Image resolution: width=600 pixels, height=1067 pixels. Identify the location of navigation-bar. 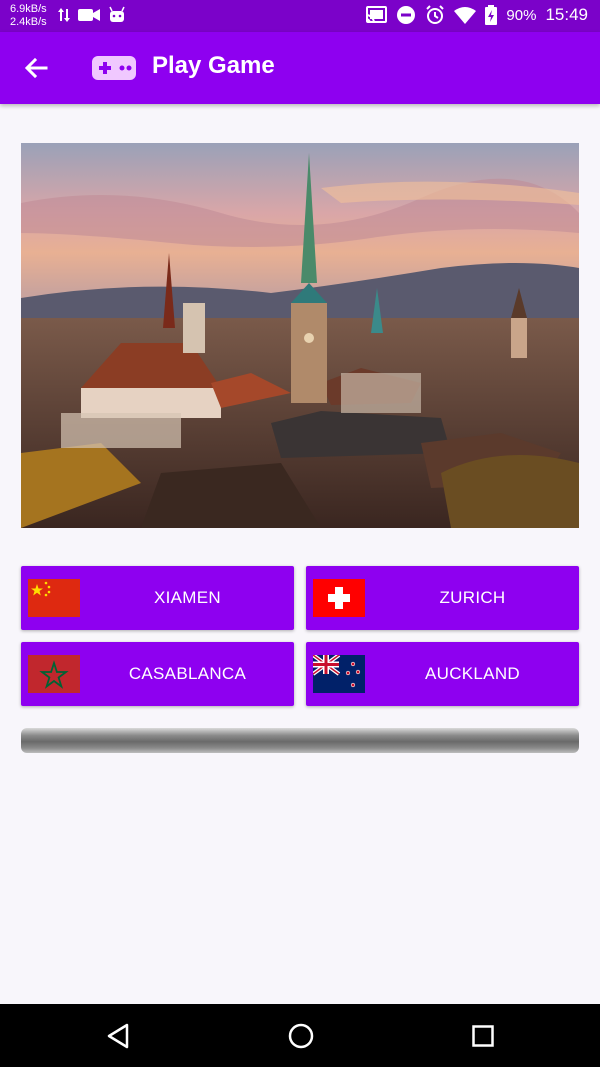
(300, 1035).